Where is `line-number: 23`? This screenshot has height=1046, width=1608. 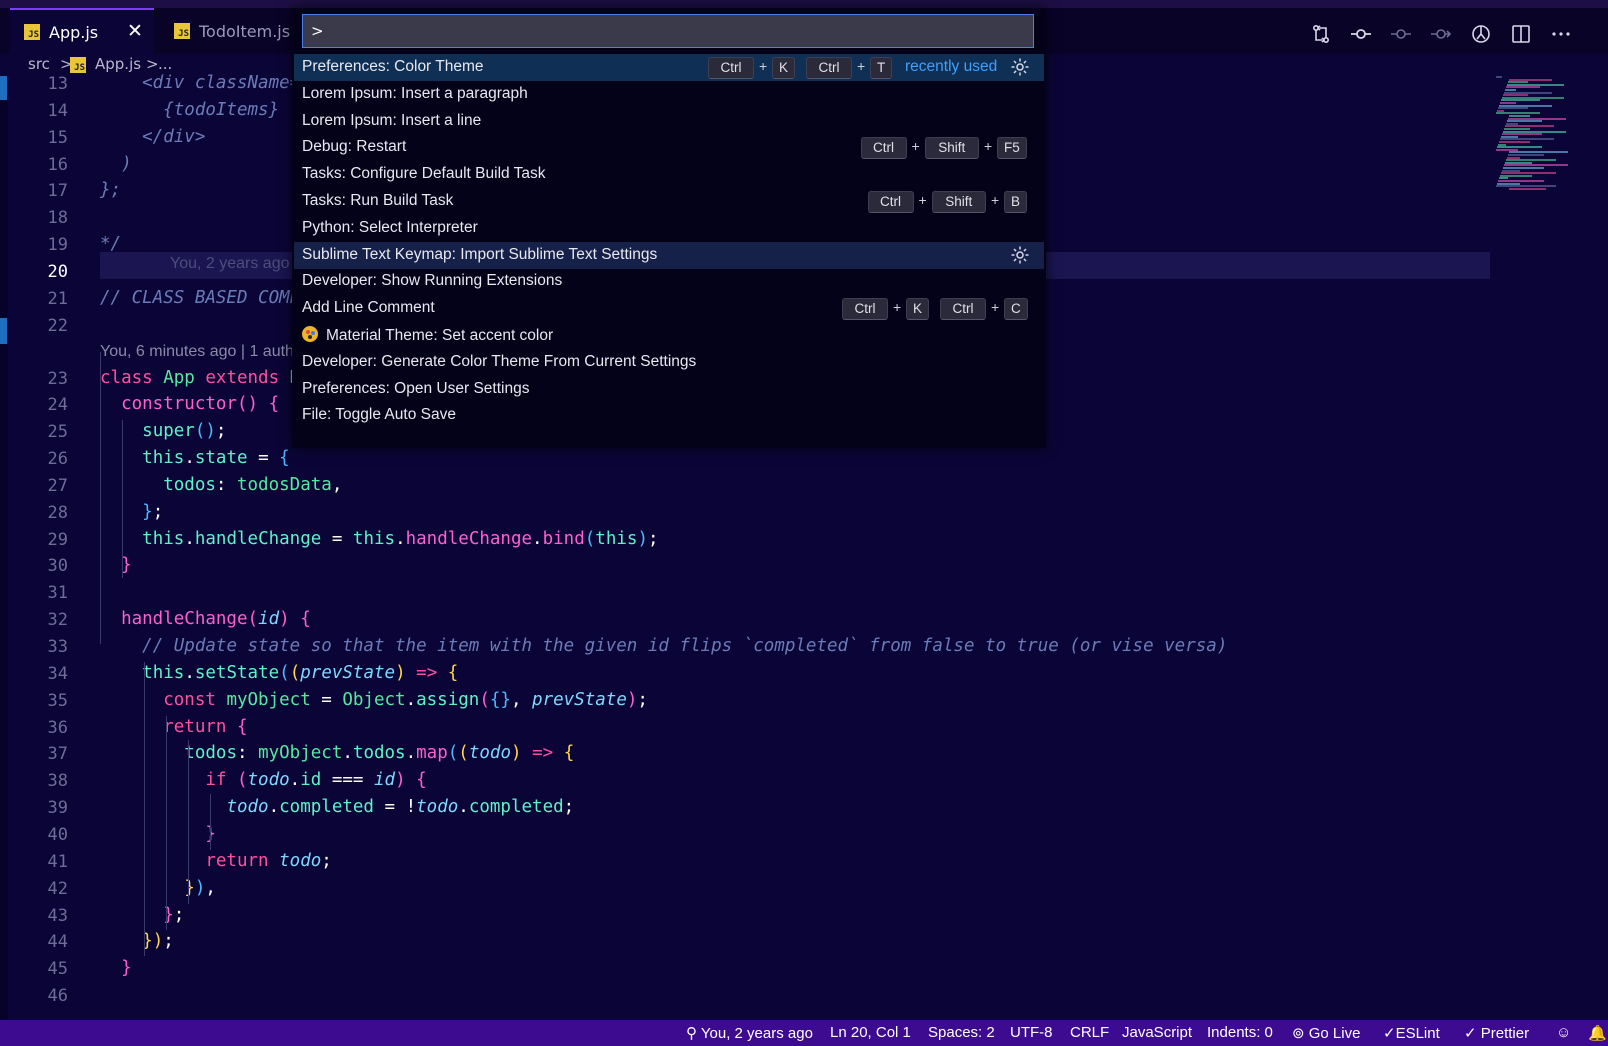
line-number: 23 is located at coordinates (57, 378).